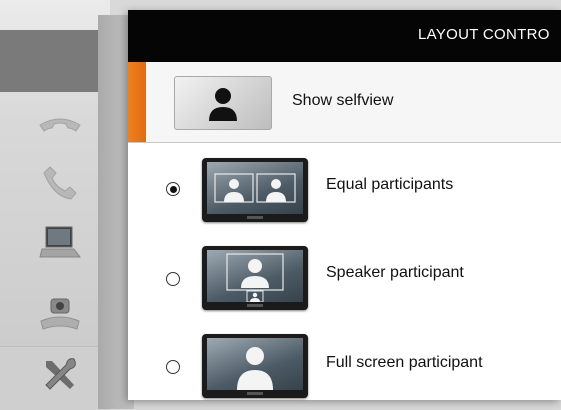 The width and height of the screenshot is (561, 410). What do you see at coordinates (60, 241) in the screenshot?
I see `laptop-icon` at bounding box center [60, 241].